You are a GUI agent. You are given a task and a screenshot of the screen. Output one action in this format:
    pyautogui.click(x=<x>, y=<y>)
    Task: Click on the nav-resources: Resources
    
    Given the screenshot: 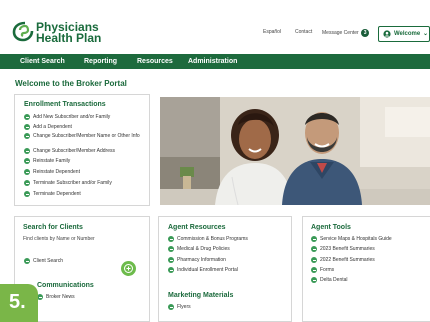 What is the action you would take?
    pyautogui.click(x=155, y=61)
    